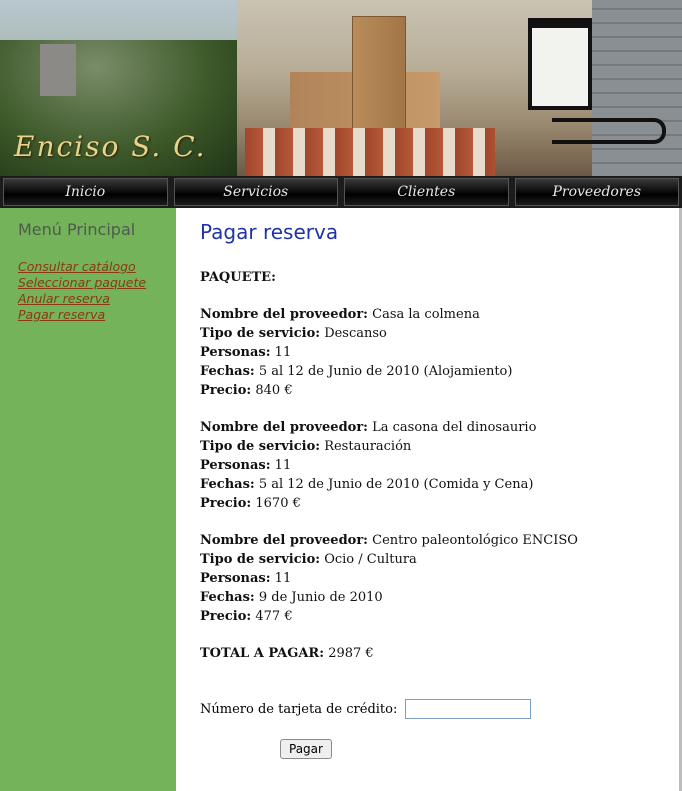 This screenshot has width=682, height=791. Describe the element at coordinates (97, 283) in the screenshot. I see `sidebar-link-seleccionar-paquete: Seleccionar paquete` at that location.